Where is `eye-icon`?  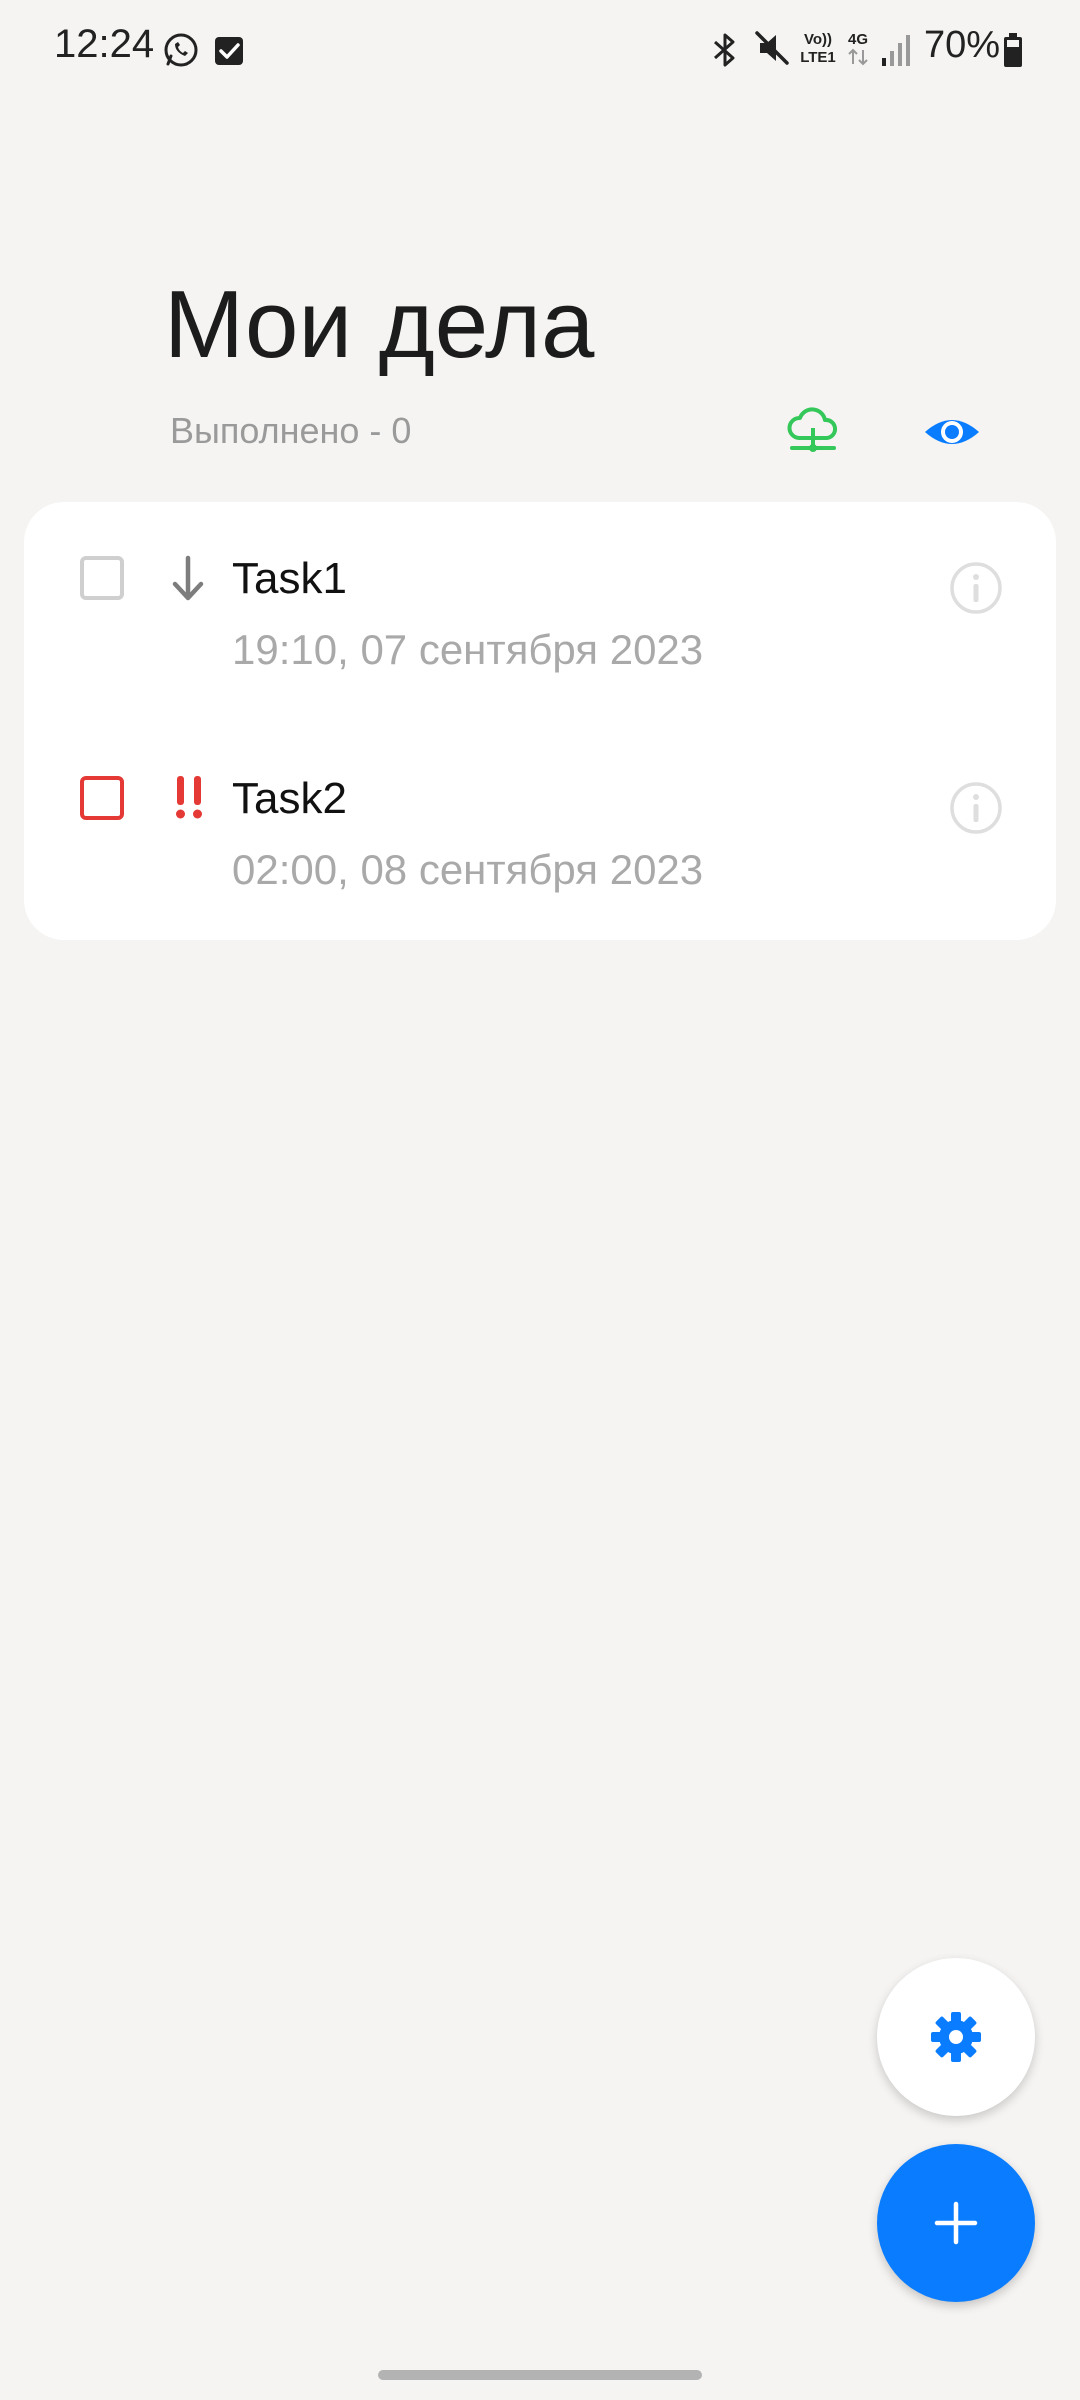 eye-icon is located at coordinates (952, 432).